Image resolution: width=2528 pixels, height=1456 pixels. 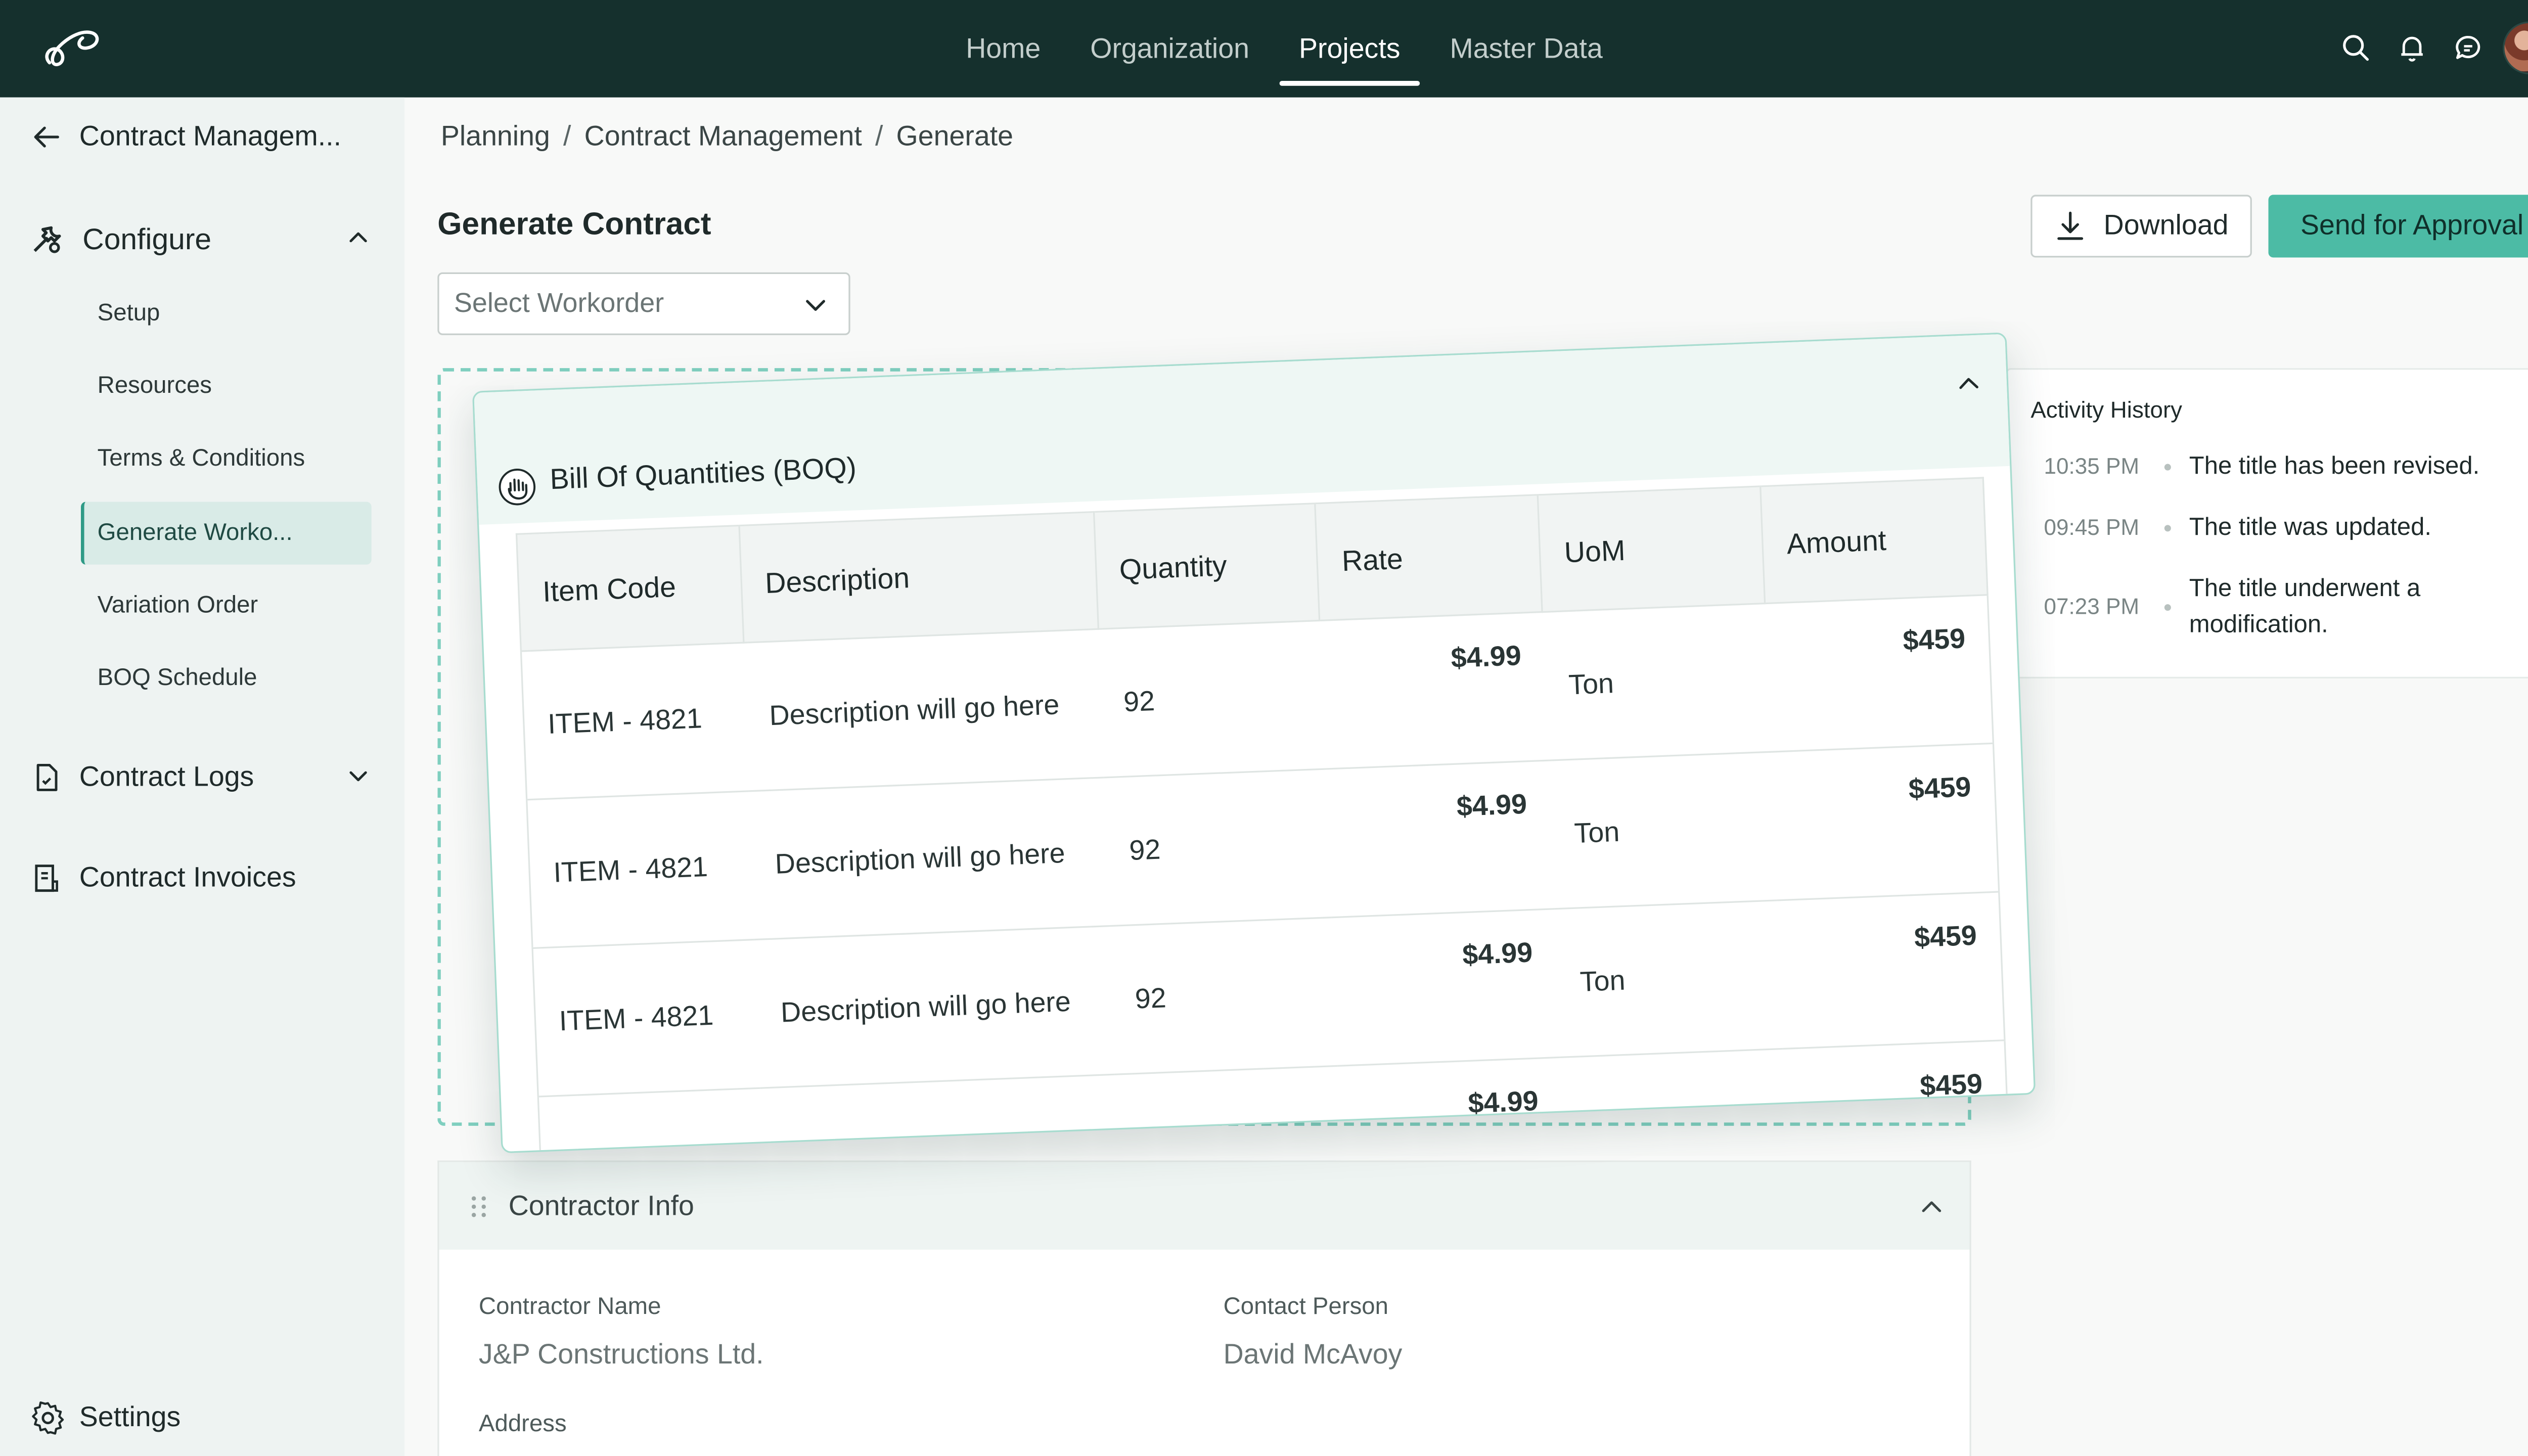 I want to click on sidebar-group-configure: Configure, so click(x=204, y=239).